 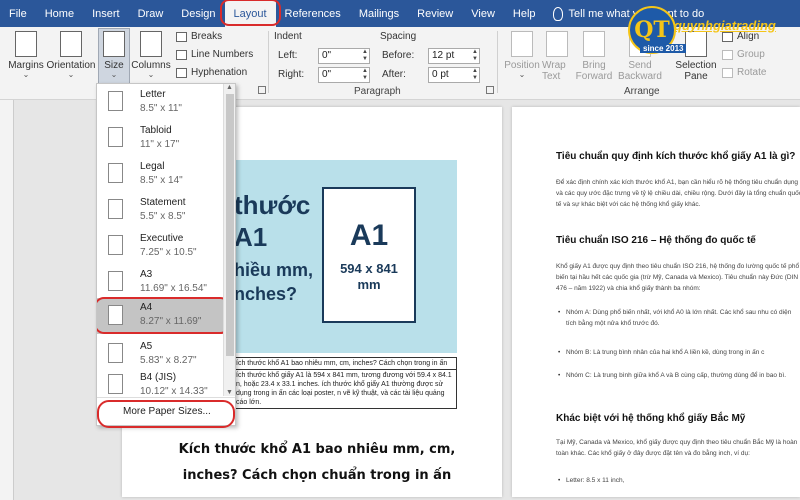 I want to click on scroll-up-icon: ▲, so click(x=229, y=87).